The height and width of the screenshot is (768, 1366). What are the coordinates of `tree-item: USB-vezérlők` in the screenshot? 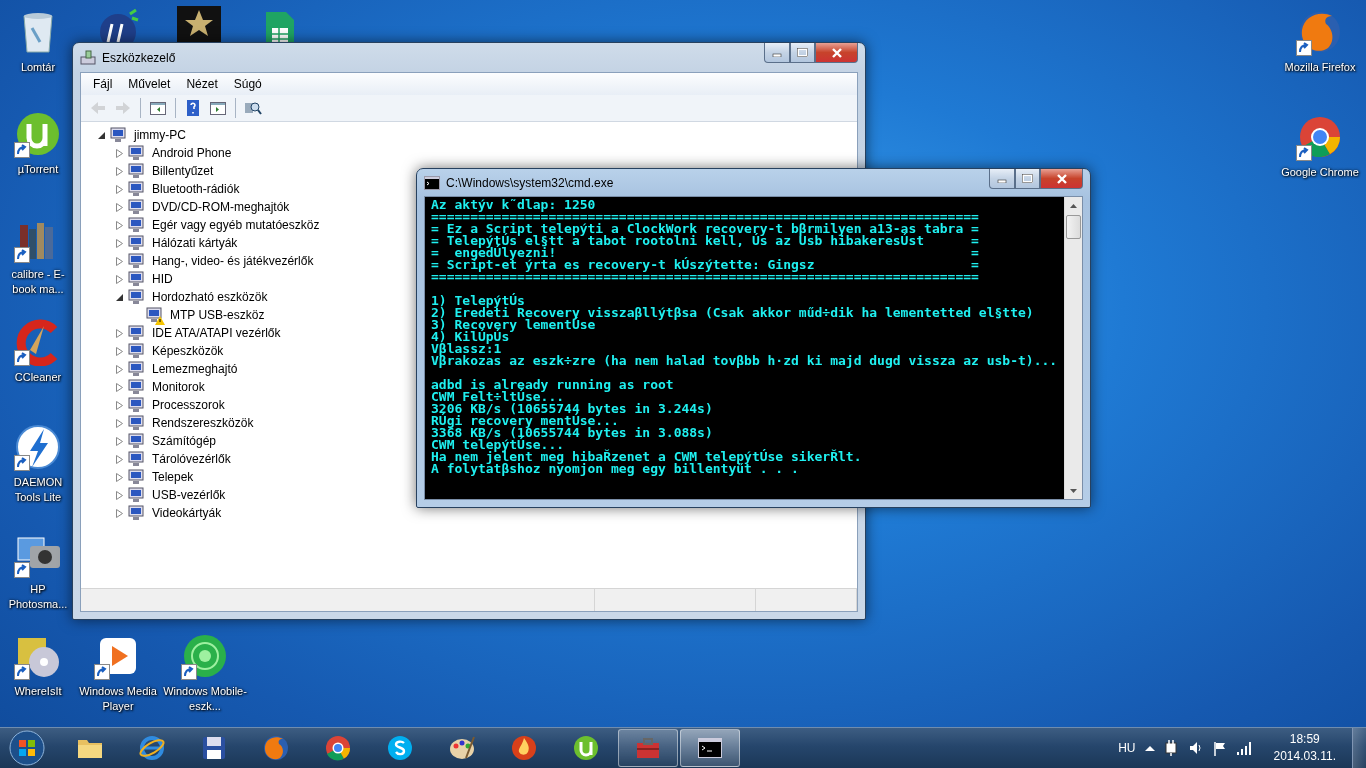 It's located at (189, 495).